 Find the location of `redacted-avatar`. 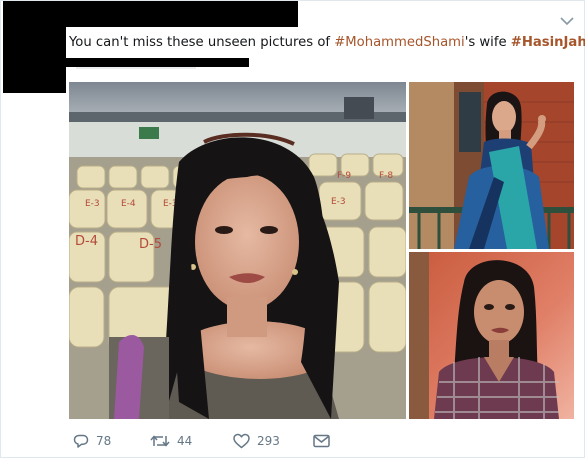

redacted-avatar is located at coordinates (34, 47).